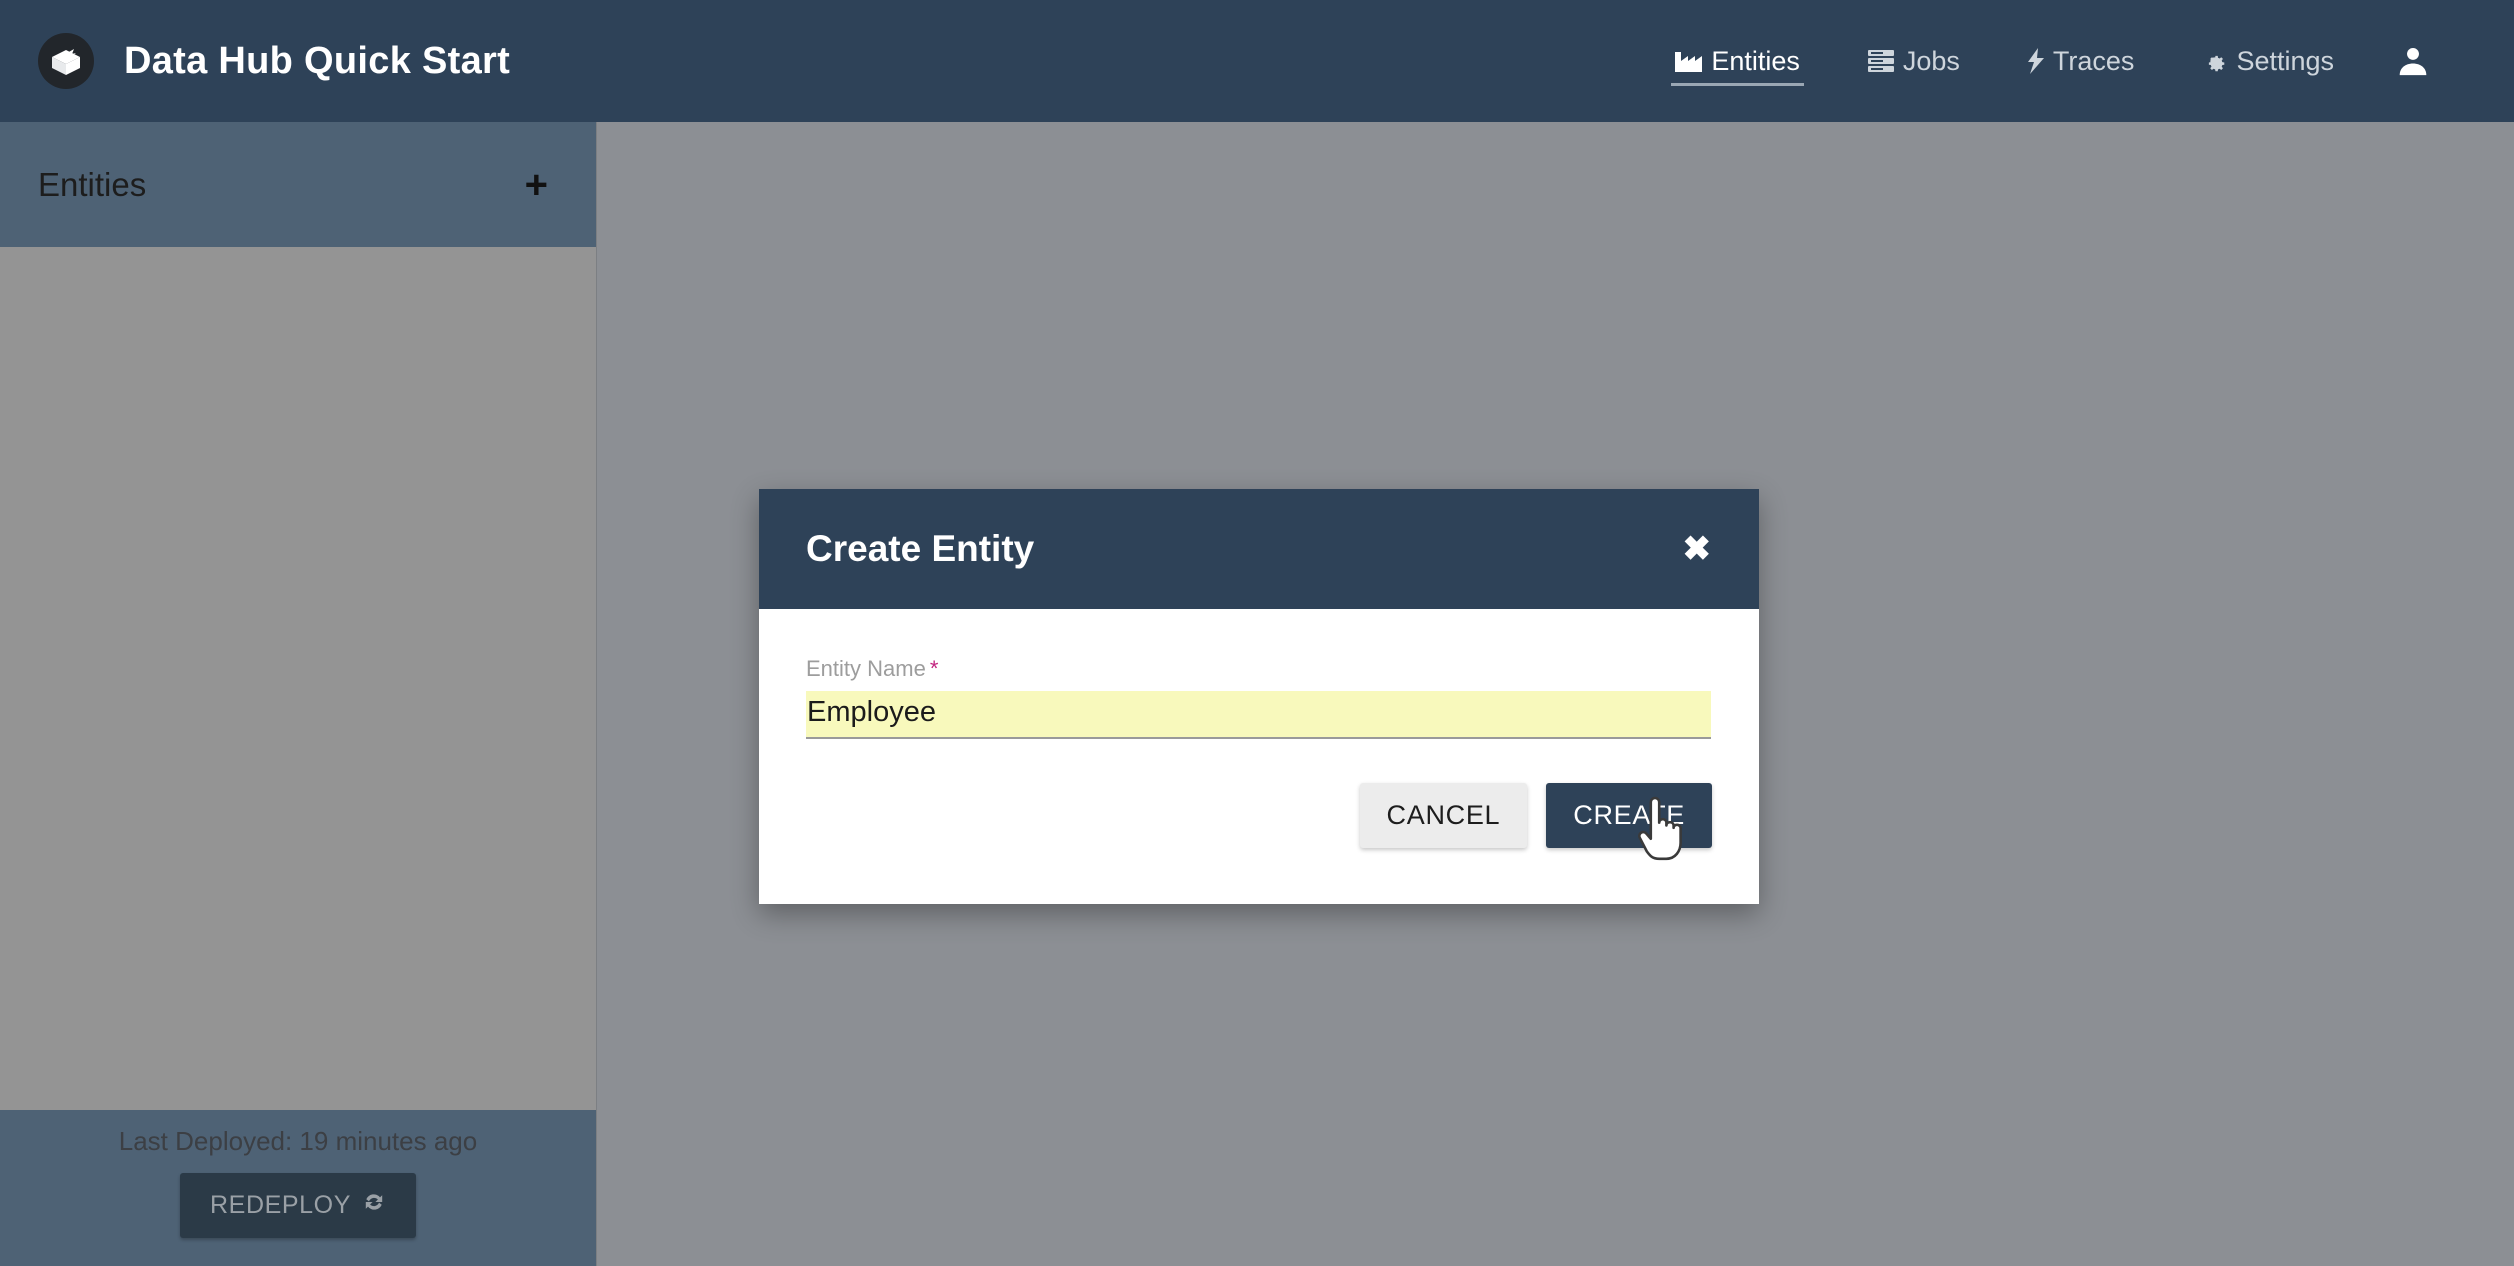 The width and height of the screenshot is (2514, 1266). I want to click on nav-item-label: Jobs, so click(1931, 60).